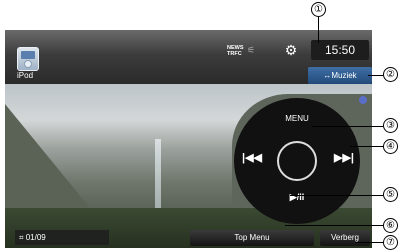  I want to click on callout-3: ③, so click(390, 125).